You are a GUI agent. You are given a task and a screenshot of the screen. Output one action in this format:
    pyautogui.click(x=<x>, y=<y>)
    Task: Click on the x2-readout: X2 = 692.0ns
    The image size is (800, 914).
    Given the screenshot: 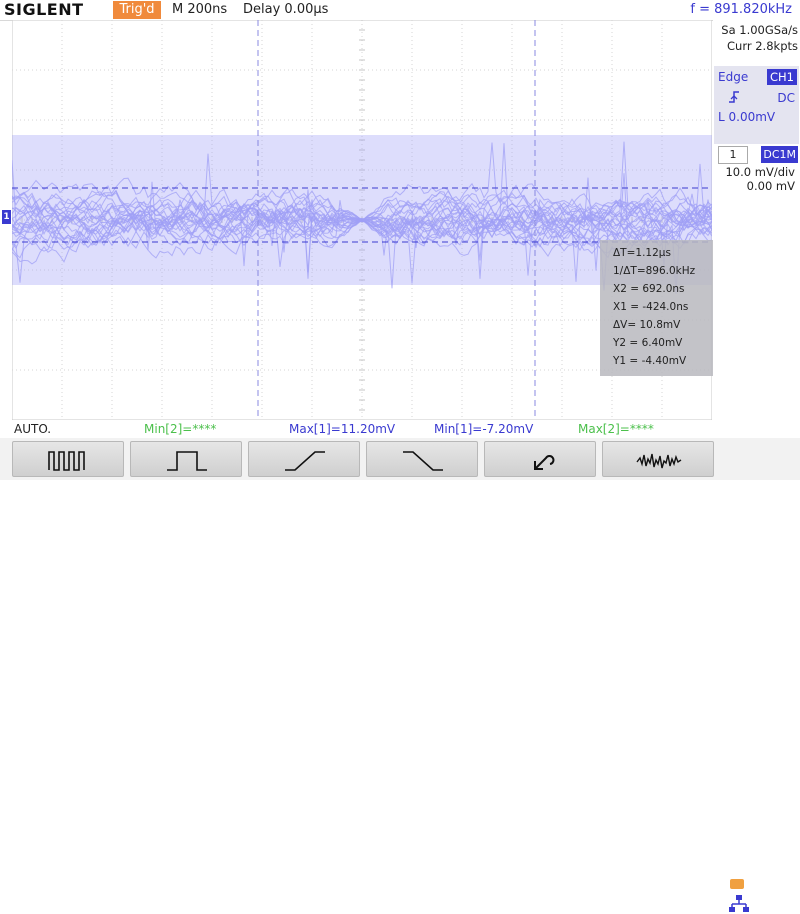 What is the action you would take?
    pyautogui.click(x=649, y=289)
    